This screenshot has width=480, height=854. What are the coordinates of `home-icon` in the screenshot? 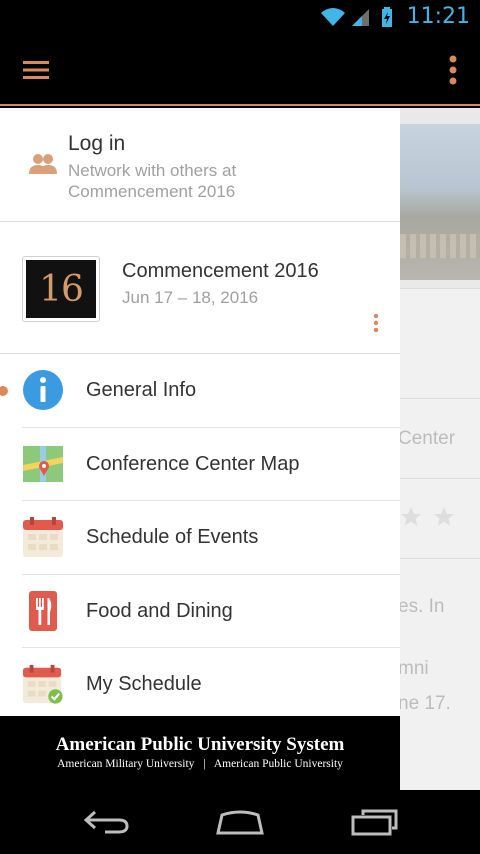 It's located at (240, 822).